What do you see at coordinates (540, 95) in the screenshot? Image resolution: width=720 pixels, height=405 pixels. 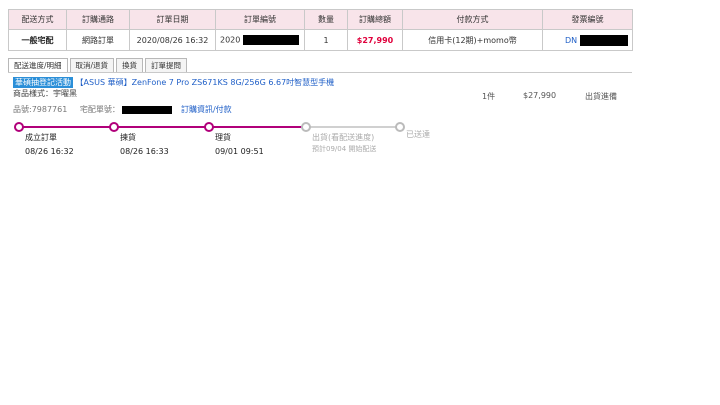 I see `item-amount: $27,990` at bounding box center [540, 95].